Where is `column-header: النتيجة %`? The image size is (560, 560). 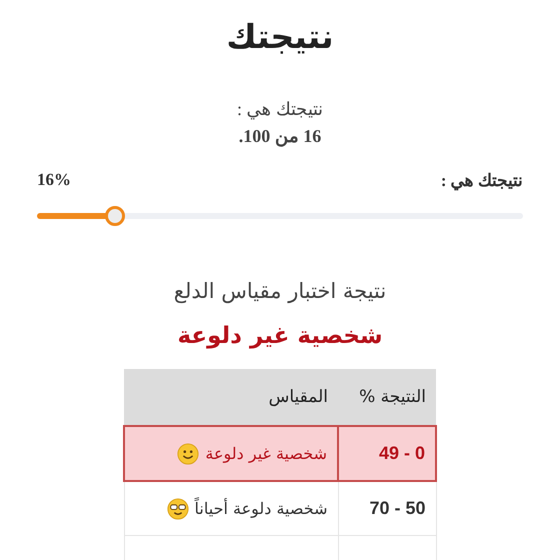 column-header: النتيجة % is located at coordinates (387, 397).